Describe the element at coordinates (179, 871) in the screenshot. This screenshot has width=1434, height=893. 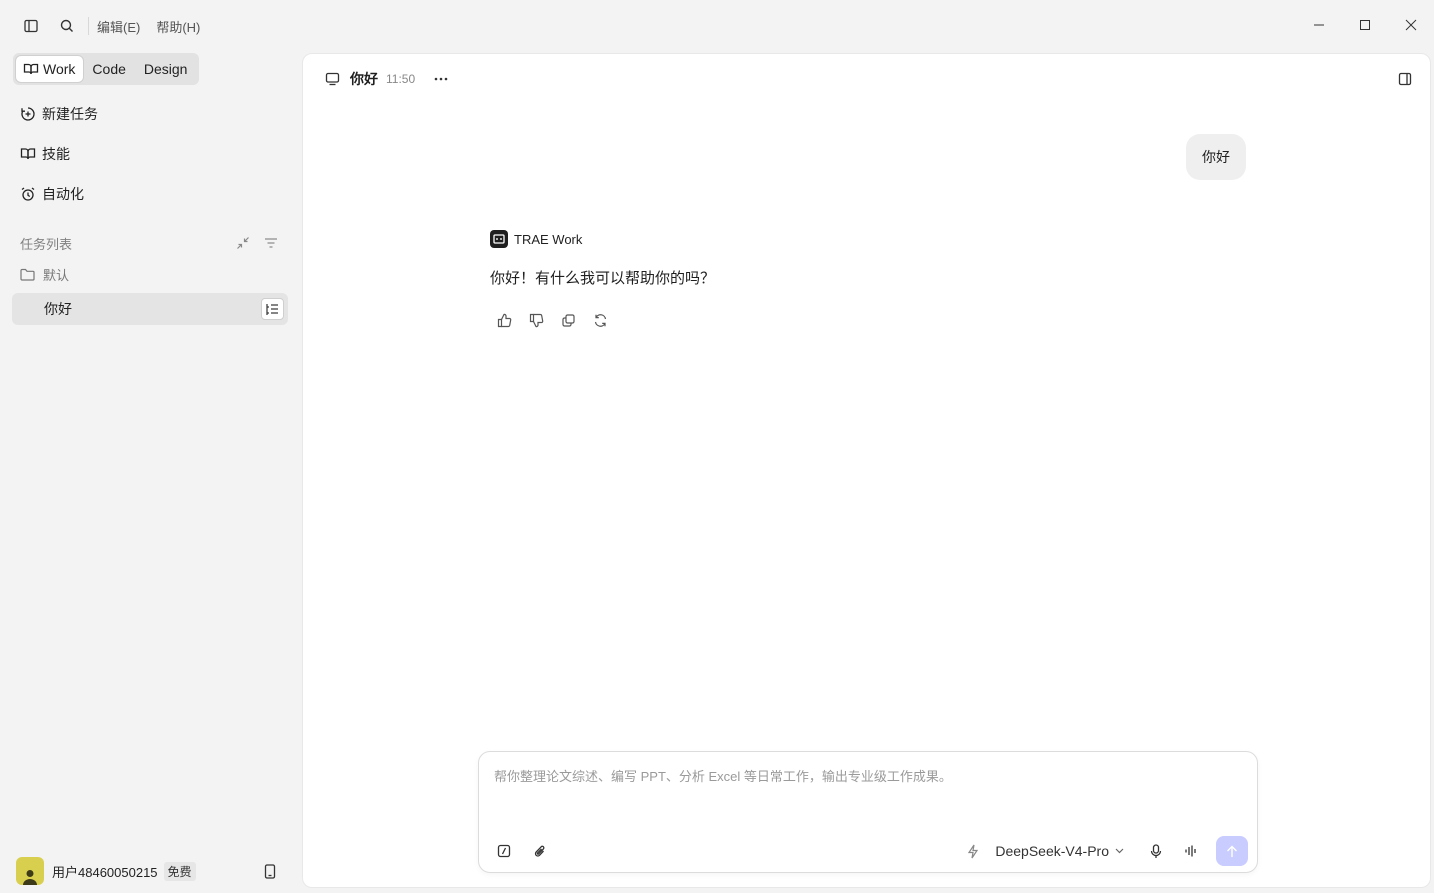
I see `plan-badge: 免费` at that location.